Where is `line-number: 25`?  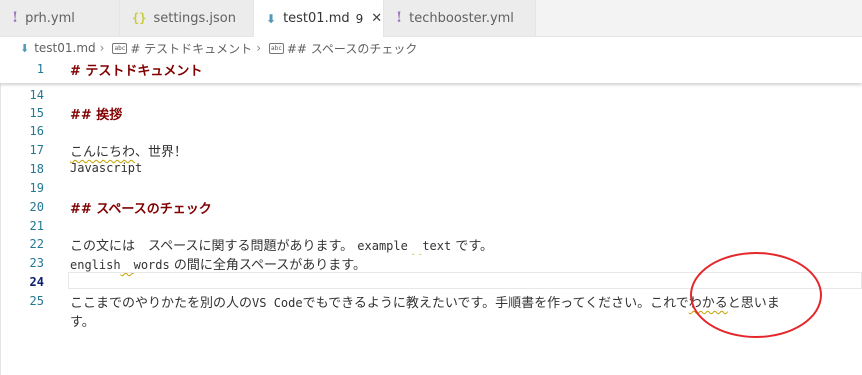 line-number: 25 is located at coordinates (36, 301).